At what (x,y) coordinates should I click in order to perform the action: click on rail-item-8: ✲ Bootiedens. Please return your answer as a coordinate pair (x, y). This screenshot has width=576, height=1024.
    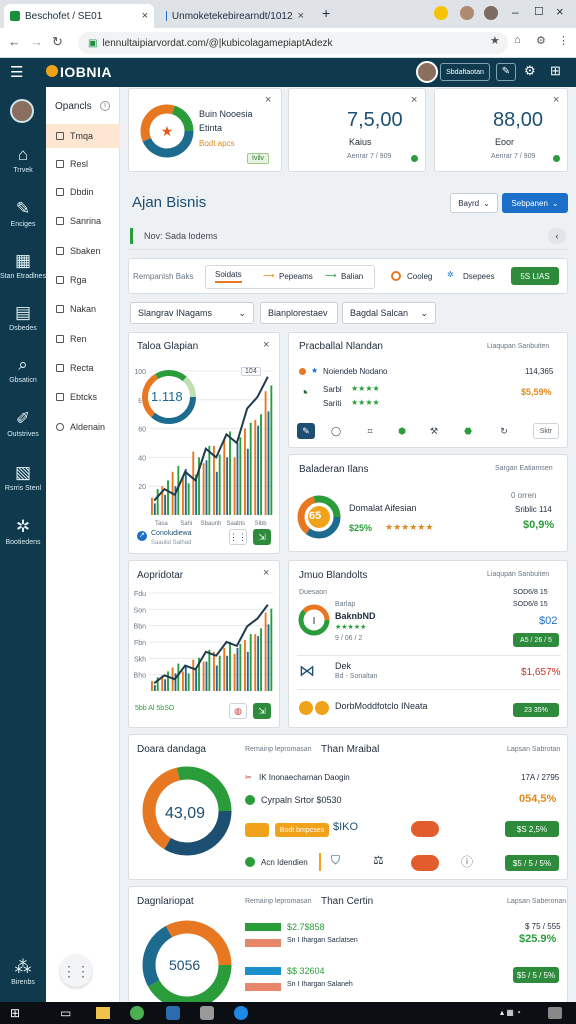
    Looking at the image, I should click on (23, 531).